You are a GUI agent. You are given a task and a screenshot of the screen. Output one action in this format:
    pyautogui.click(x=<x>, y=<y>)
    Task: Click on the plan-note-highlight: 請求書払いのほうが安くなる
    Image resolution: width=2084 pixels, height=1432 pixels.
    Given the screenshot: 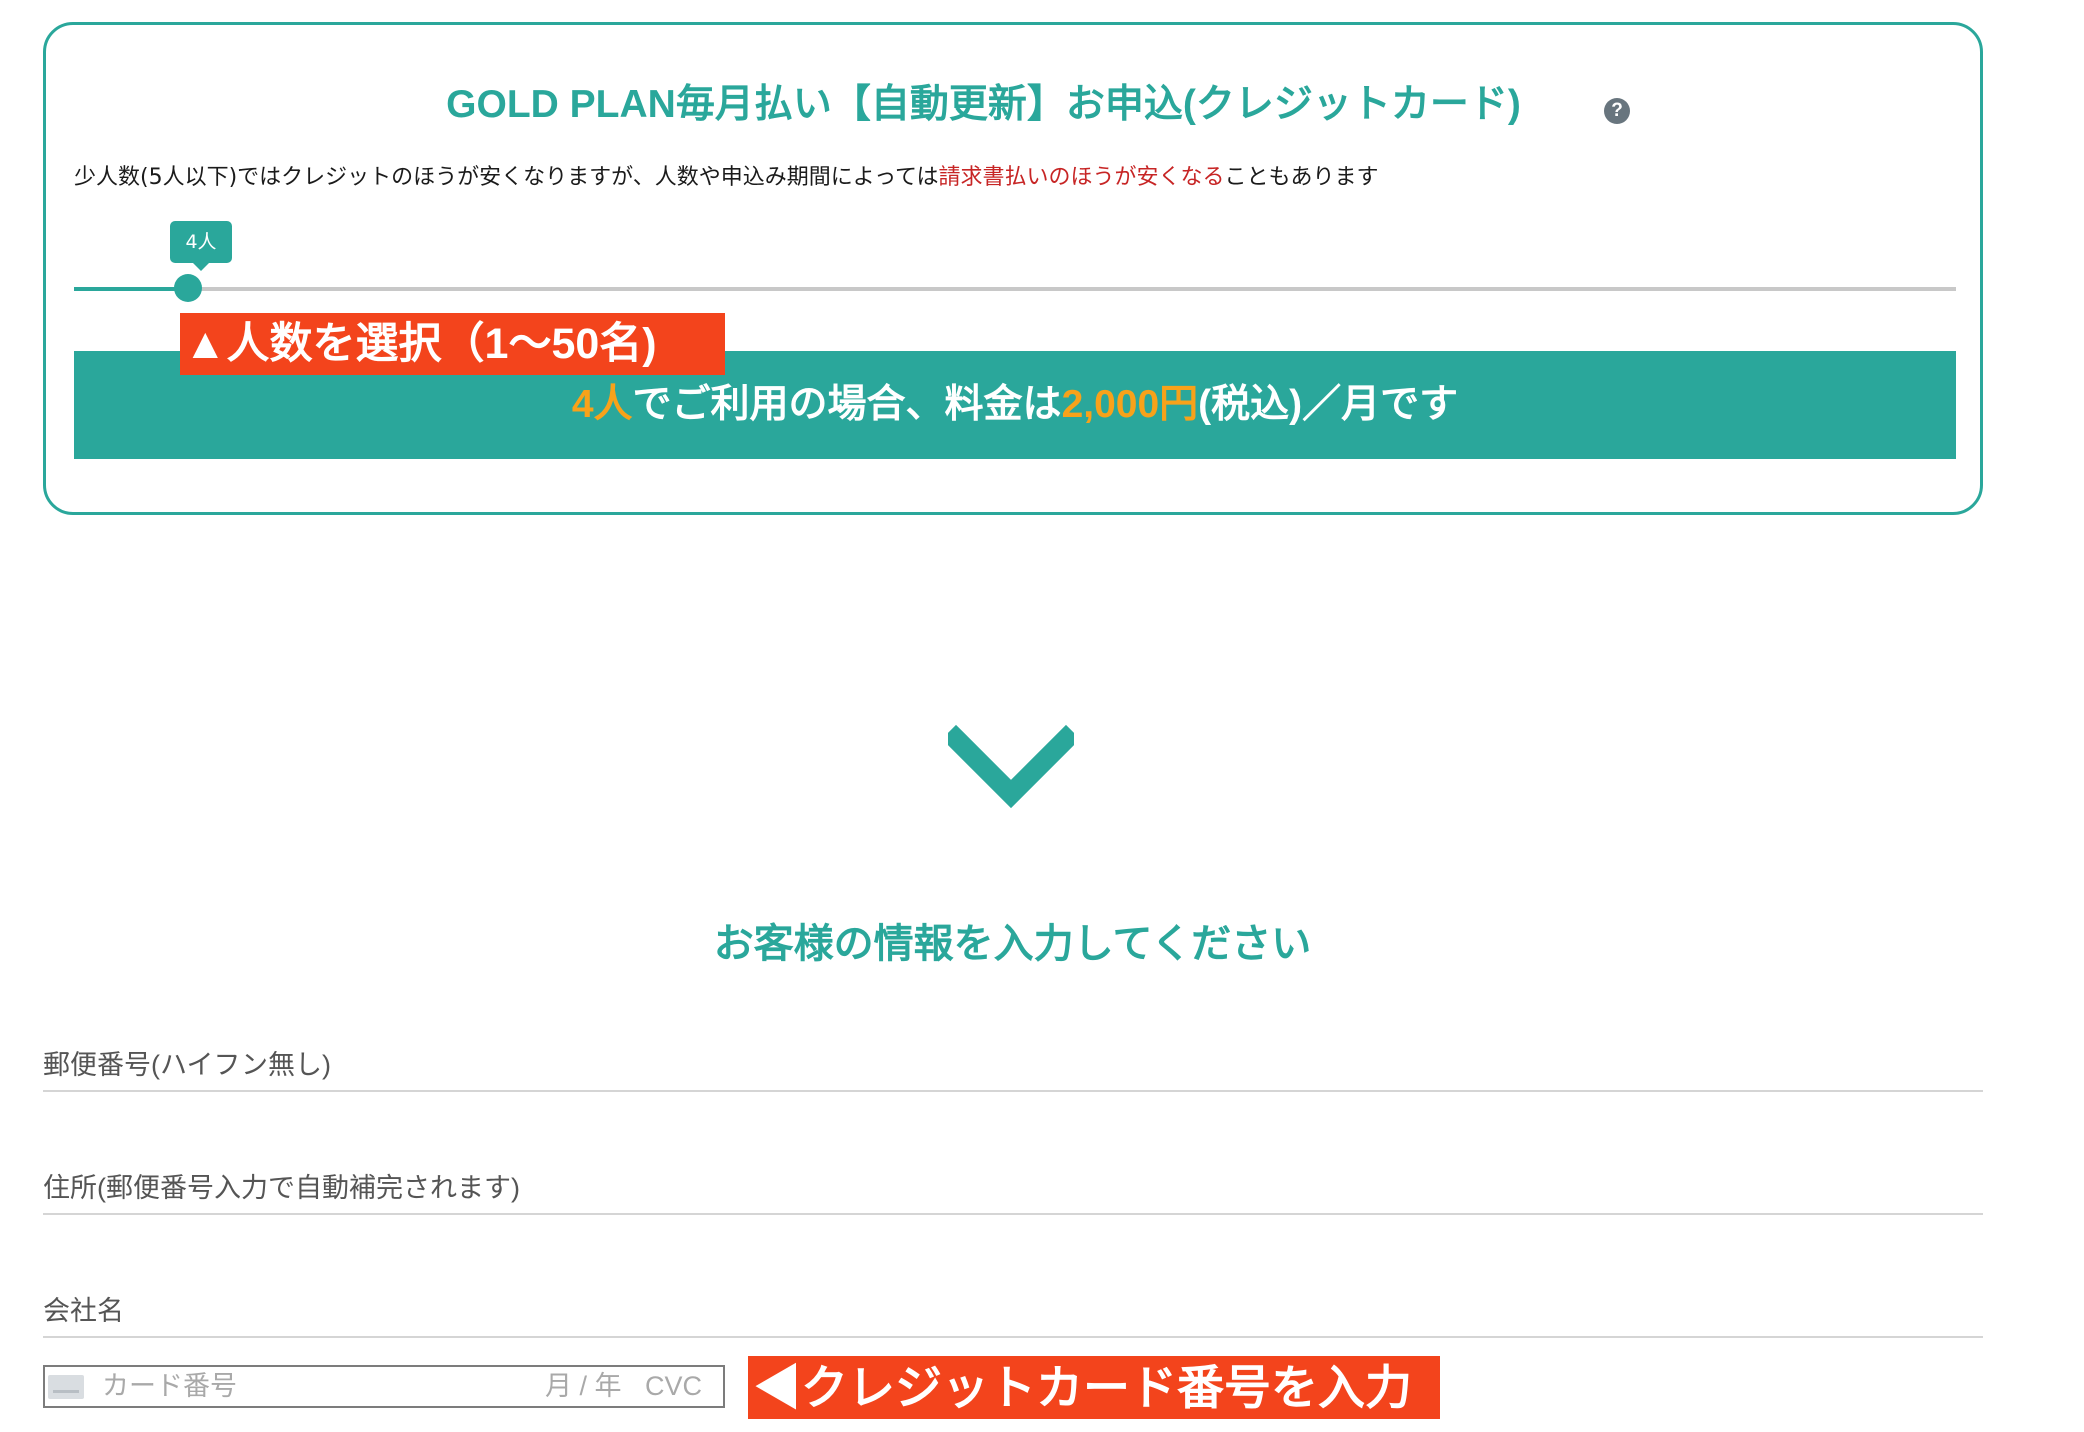 What is the action you would take?
    pyautogui.click(x=1081, y=177)
    